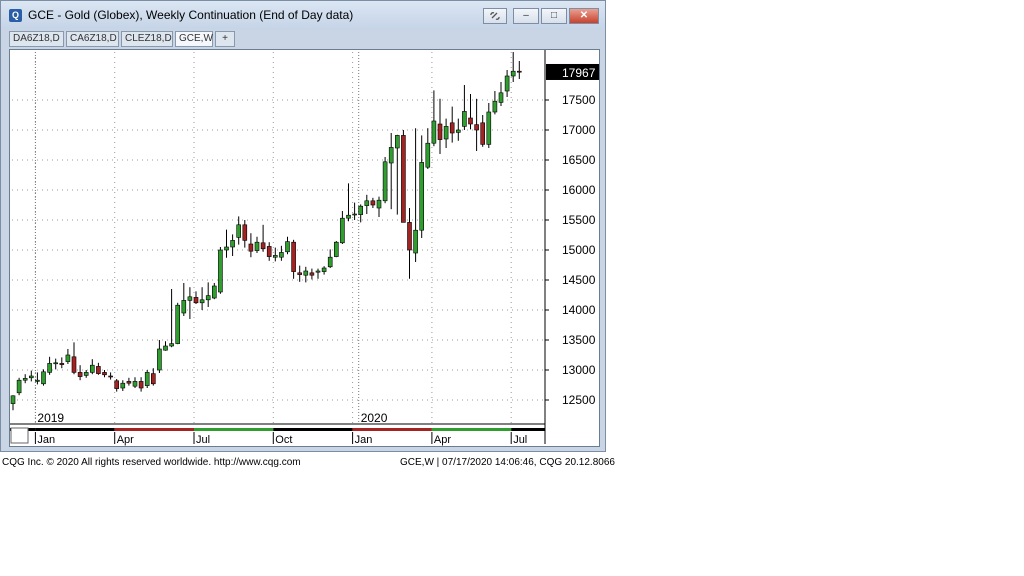 The image size is (1024, 576). Describe the element at coordinates (579, 73) in the screenshot. I see `last-price-label: 17967` at that location.